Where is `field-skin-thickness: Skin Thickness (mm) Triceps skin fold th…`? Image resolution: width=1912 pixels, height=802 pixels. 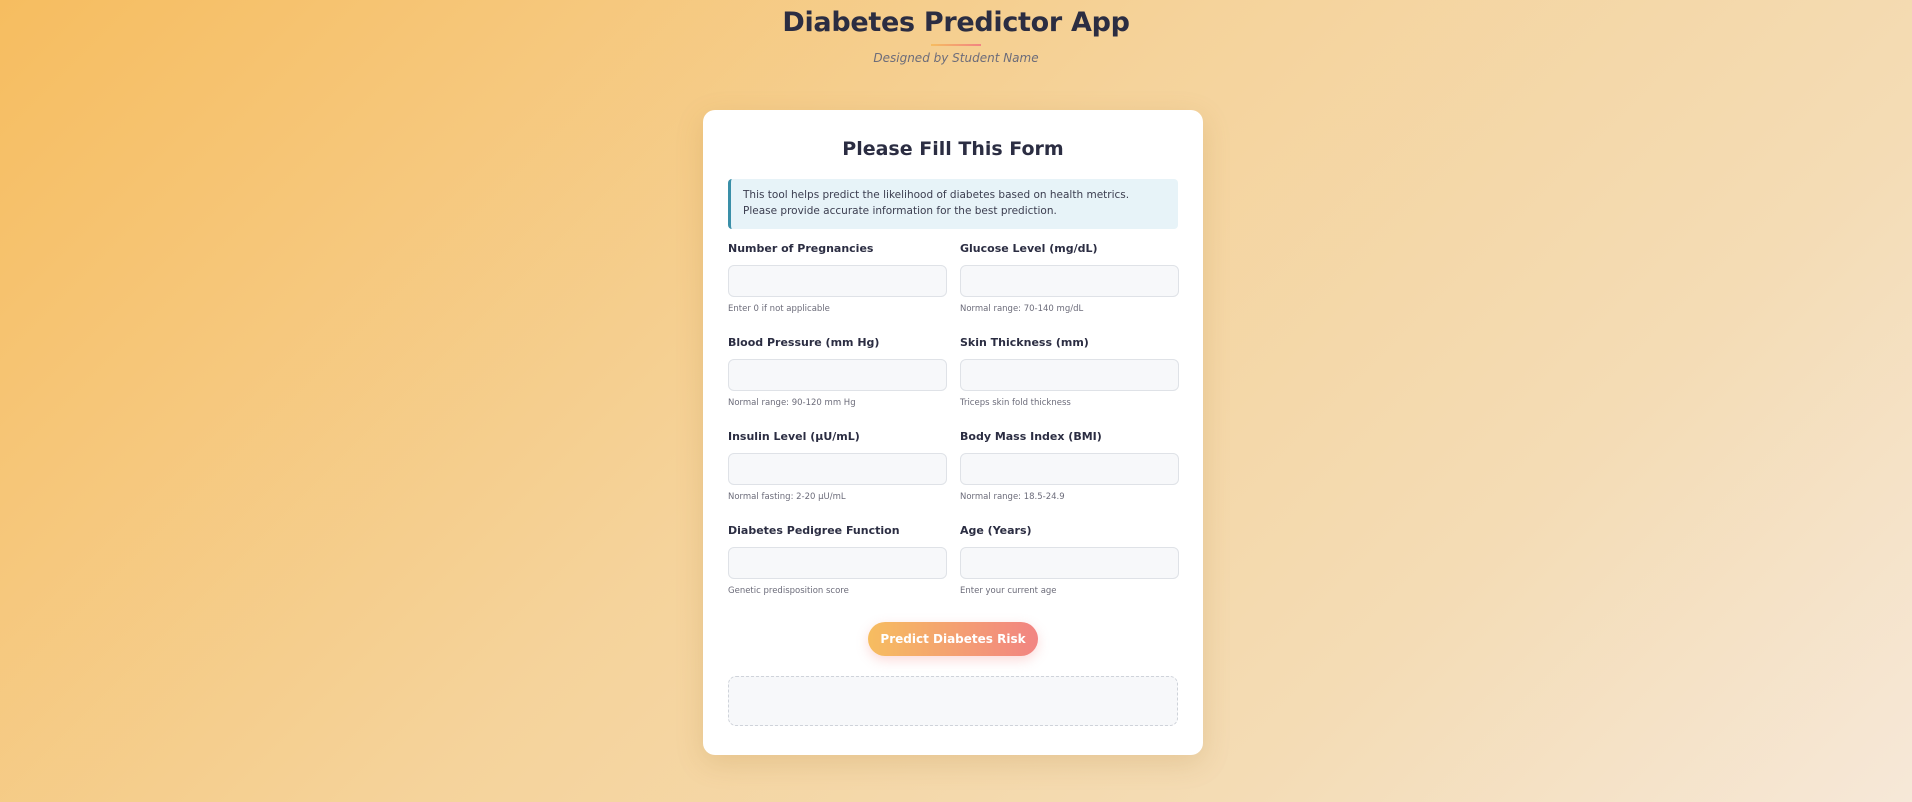 field-skin-thickness: Skin Thickness (mm) Triceps skin fold th… is located at coordinates (1069, 383).